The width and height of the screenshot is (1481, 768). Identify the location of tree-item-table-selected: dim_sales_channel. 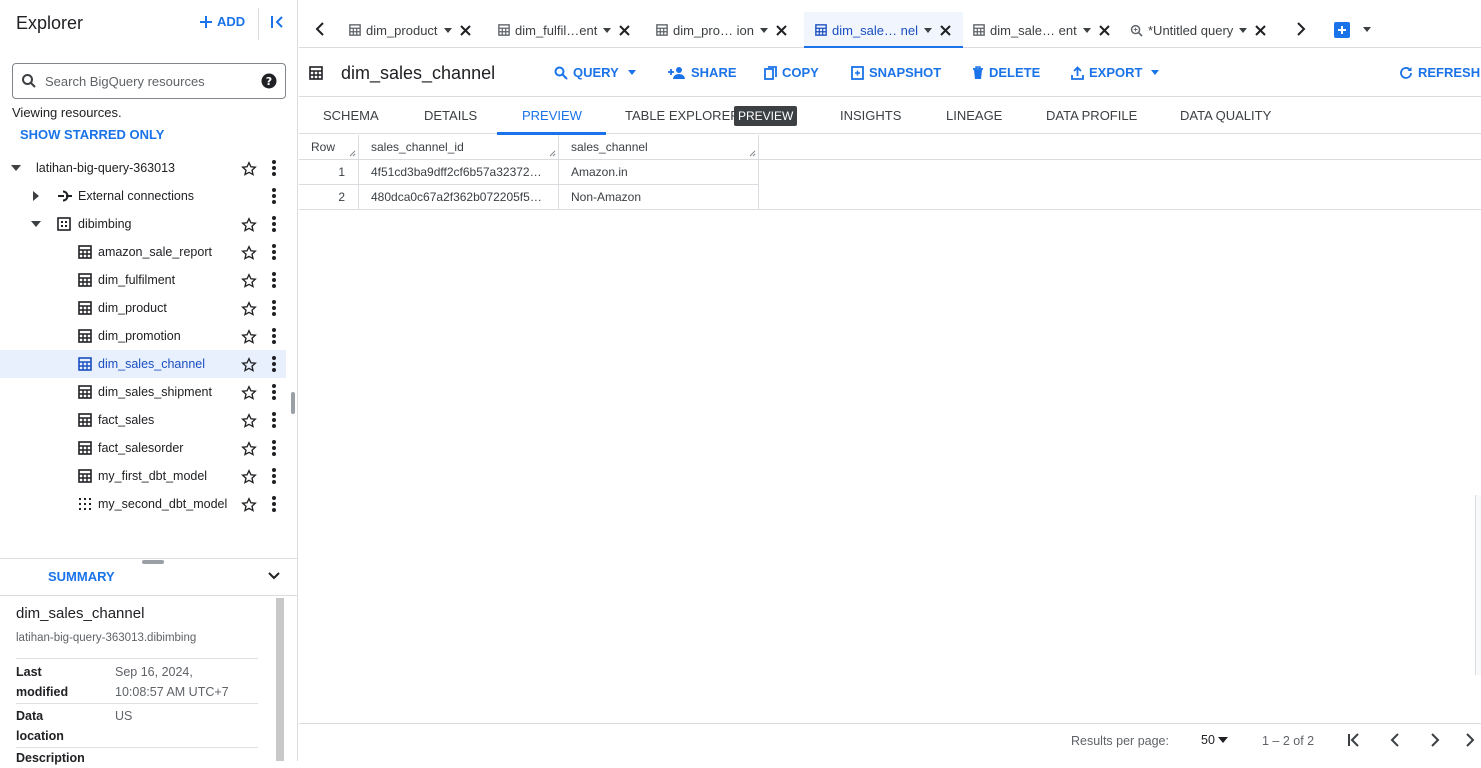
(143, 364).